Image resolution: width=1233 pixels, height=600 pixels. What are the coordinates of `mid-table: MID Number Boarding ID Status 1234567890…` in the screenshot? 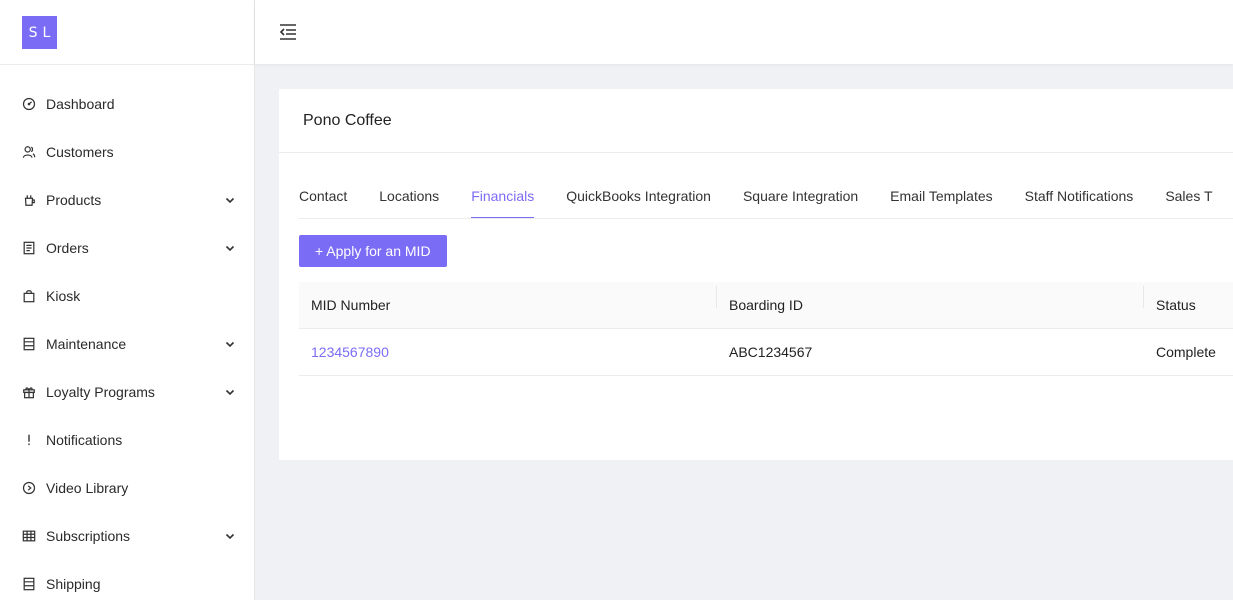 It's located at (766, 329).